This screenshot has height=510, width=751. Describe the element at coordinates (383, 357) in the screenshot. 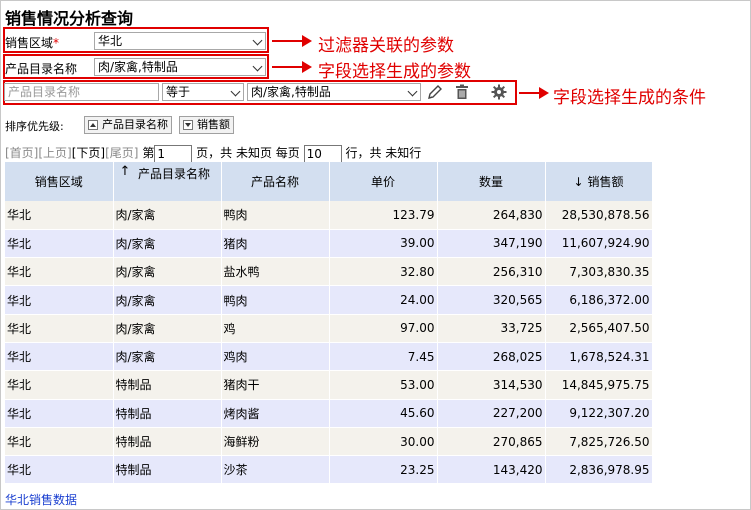

I see `cell-price: 7.45` at that location.